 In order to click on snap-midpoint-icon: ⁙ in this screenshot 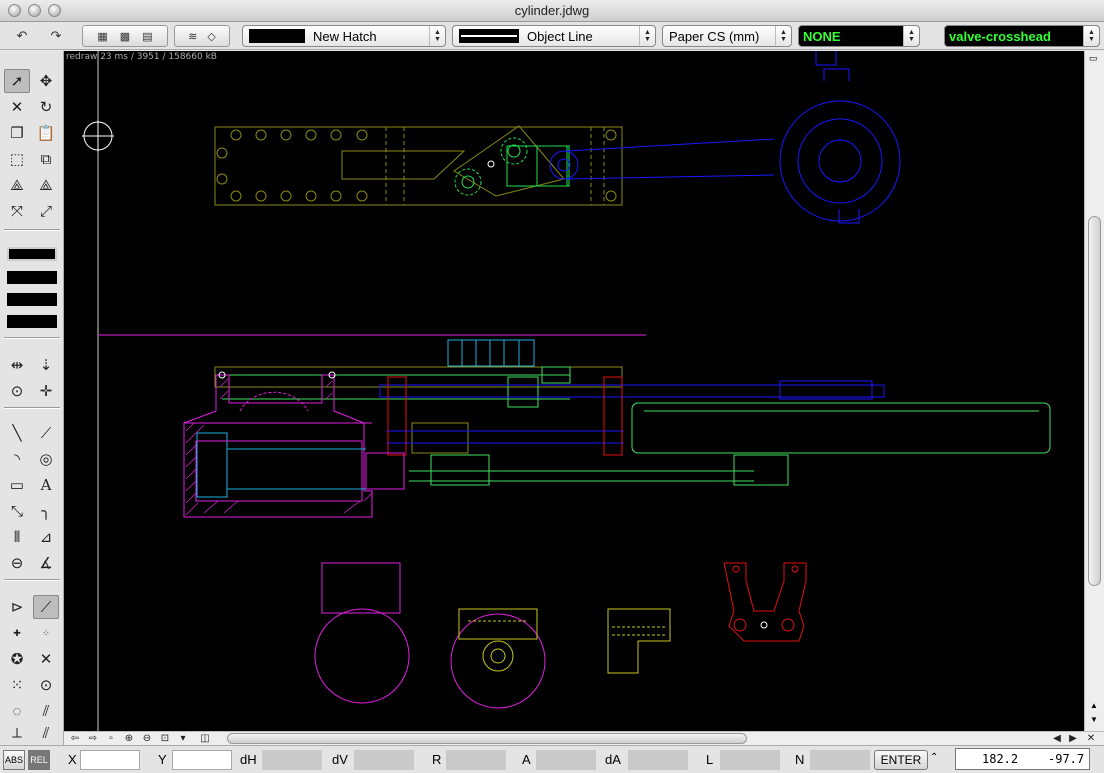, I will do `click(17, 685)`.